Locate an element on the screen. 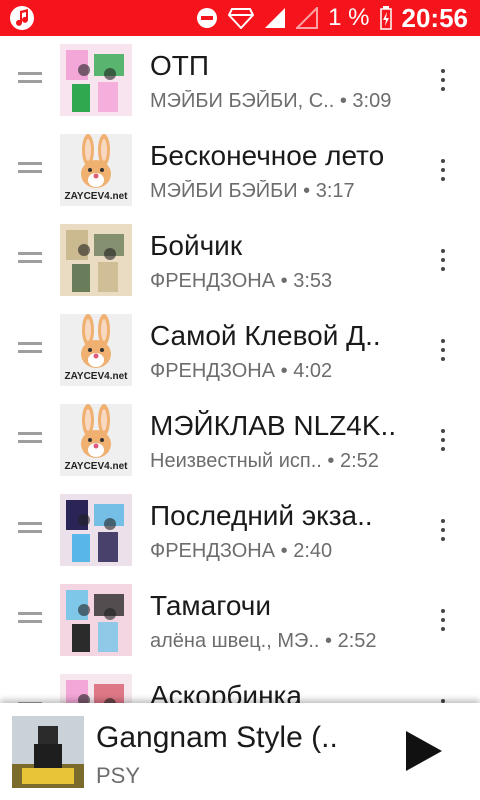  track-meta: алёна швец., МЭ.. • 2:52 is located at coordinates (285, 641).